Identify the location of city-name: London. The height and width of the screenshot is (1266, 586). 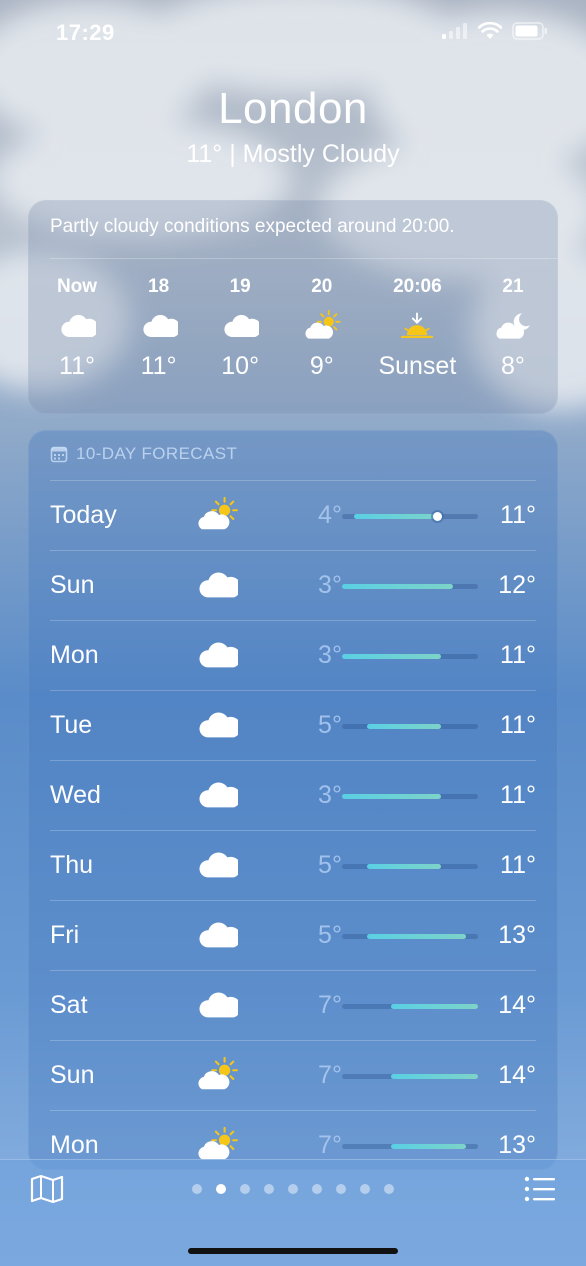
(293, 108).